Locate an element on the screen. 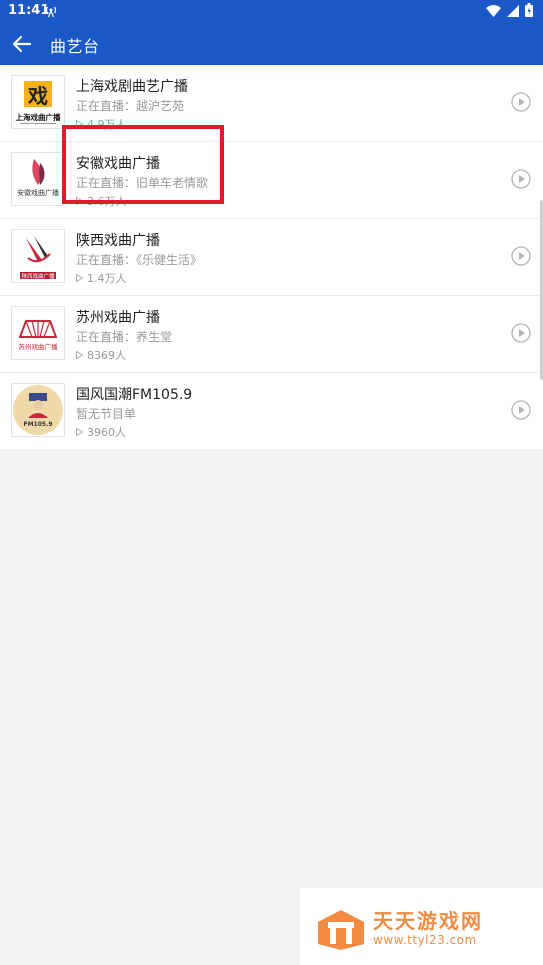  svg-text: 戏 is located at coordinates (37, 96).